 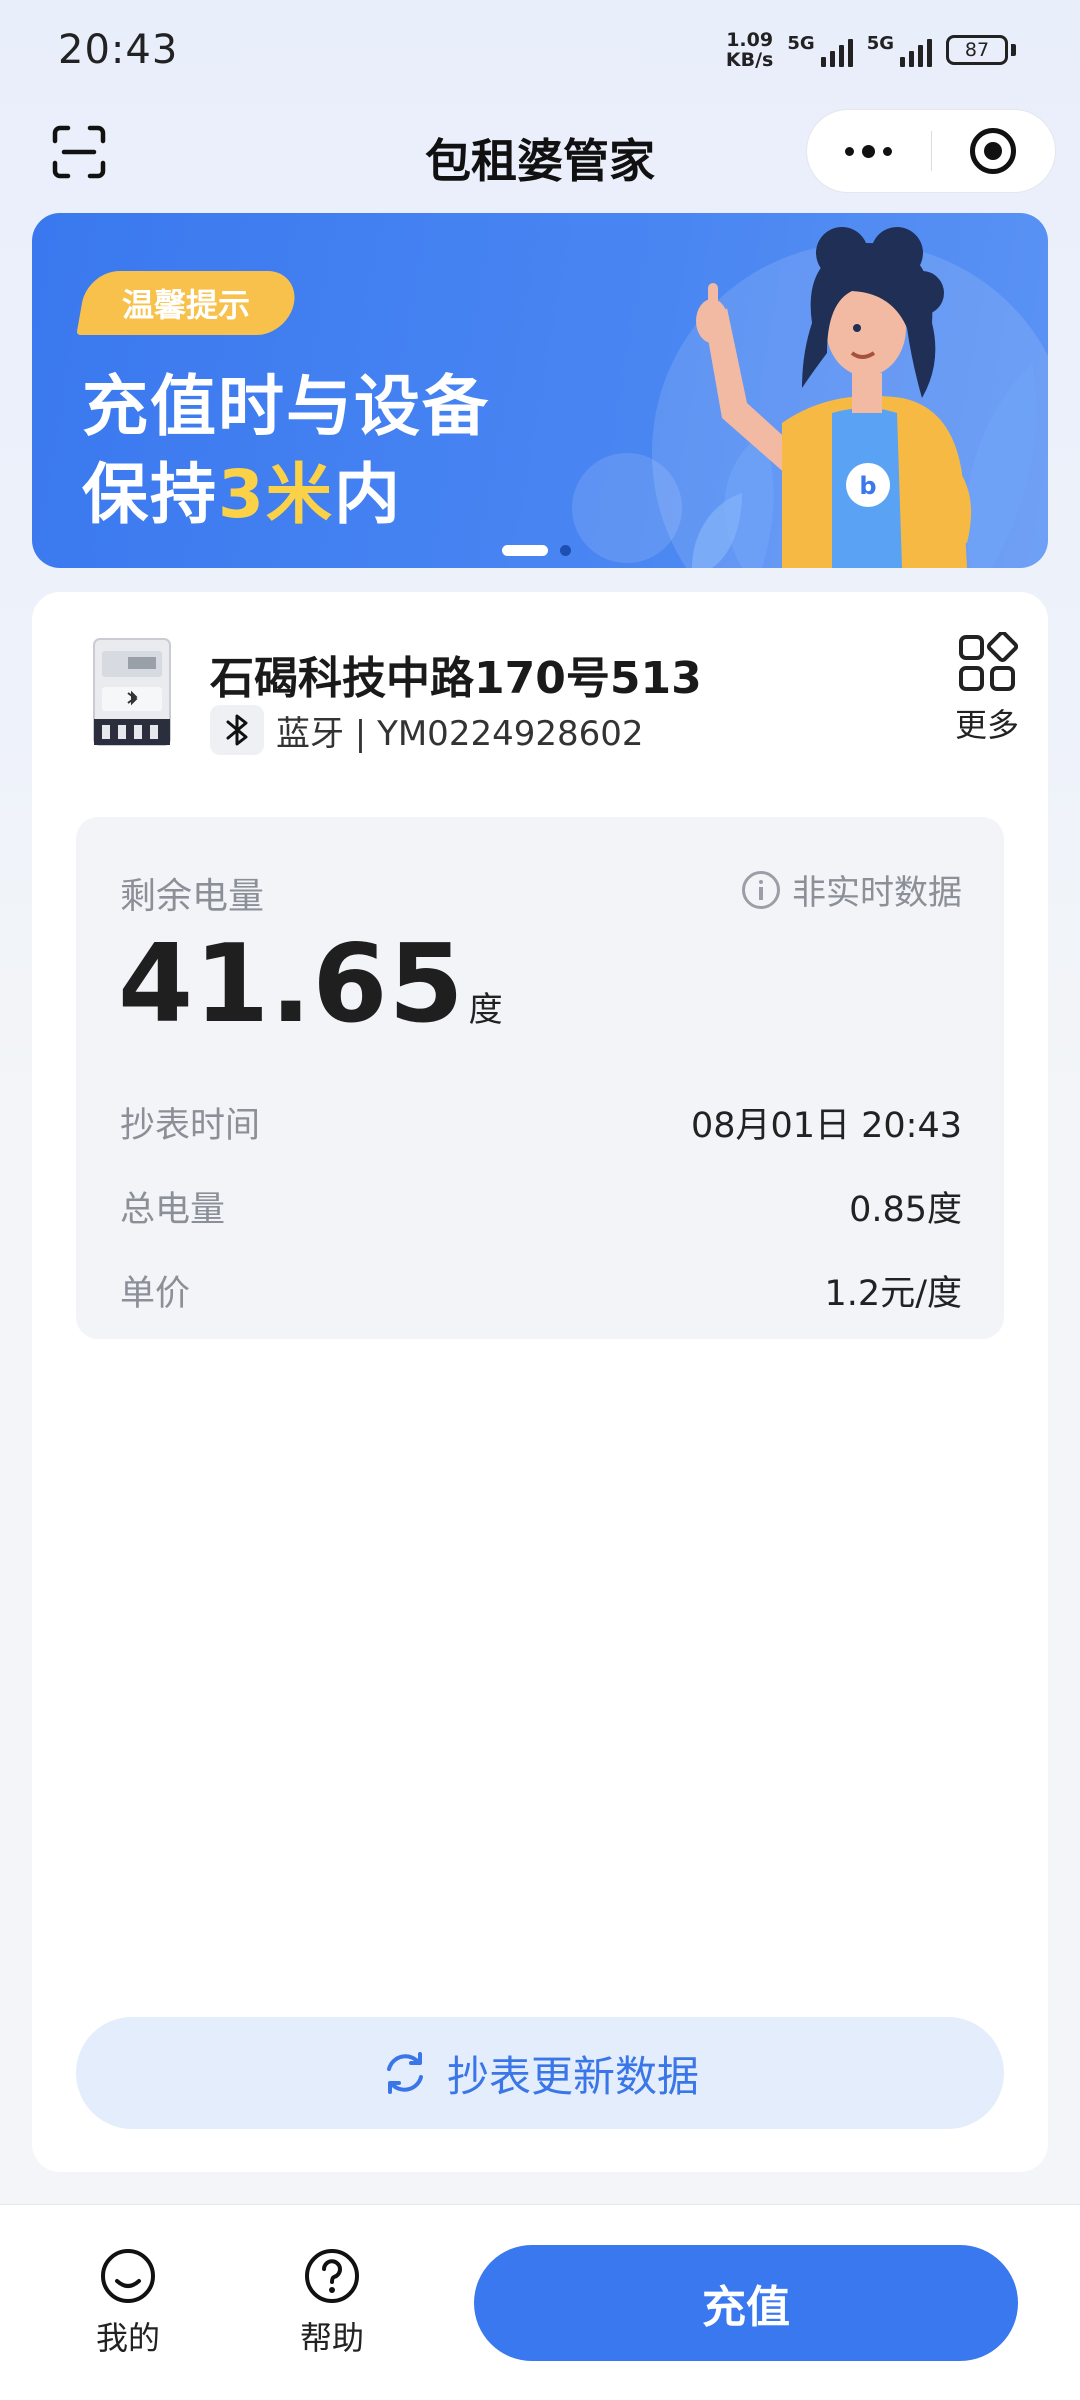 What do you see at coordinates (128, 2276) in the screenshot?
I see `smile-face-icon` at bounding box center [128, 2276].